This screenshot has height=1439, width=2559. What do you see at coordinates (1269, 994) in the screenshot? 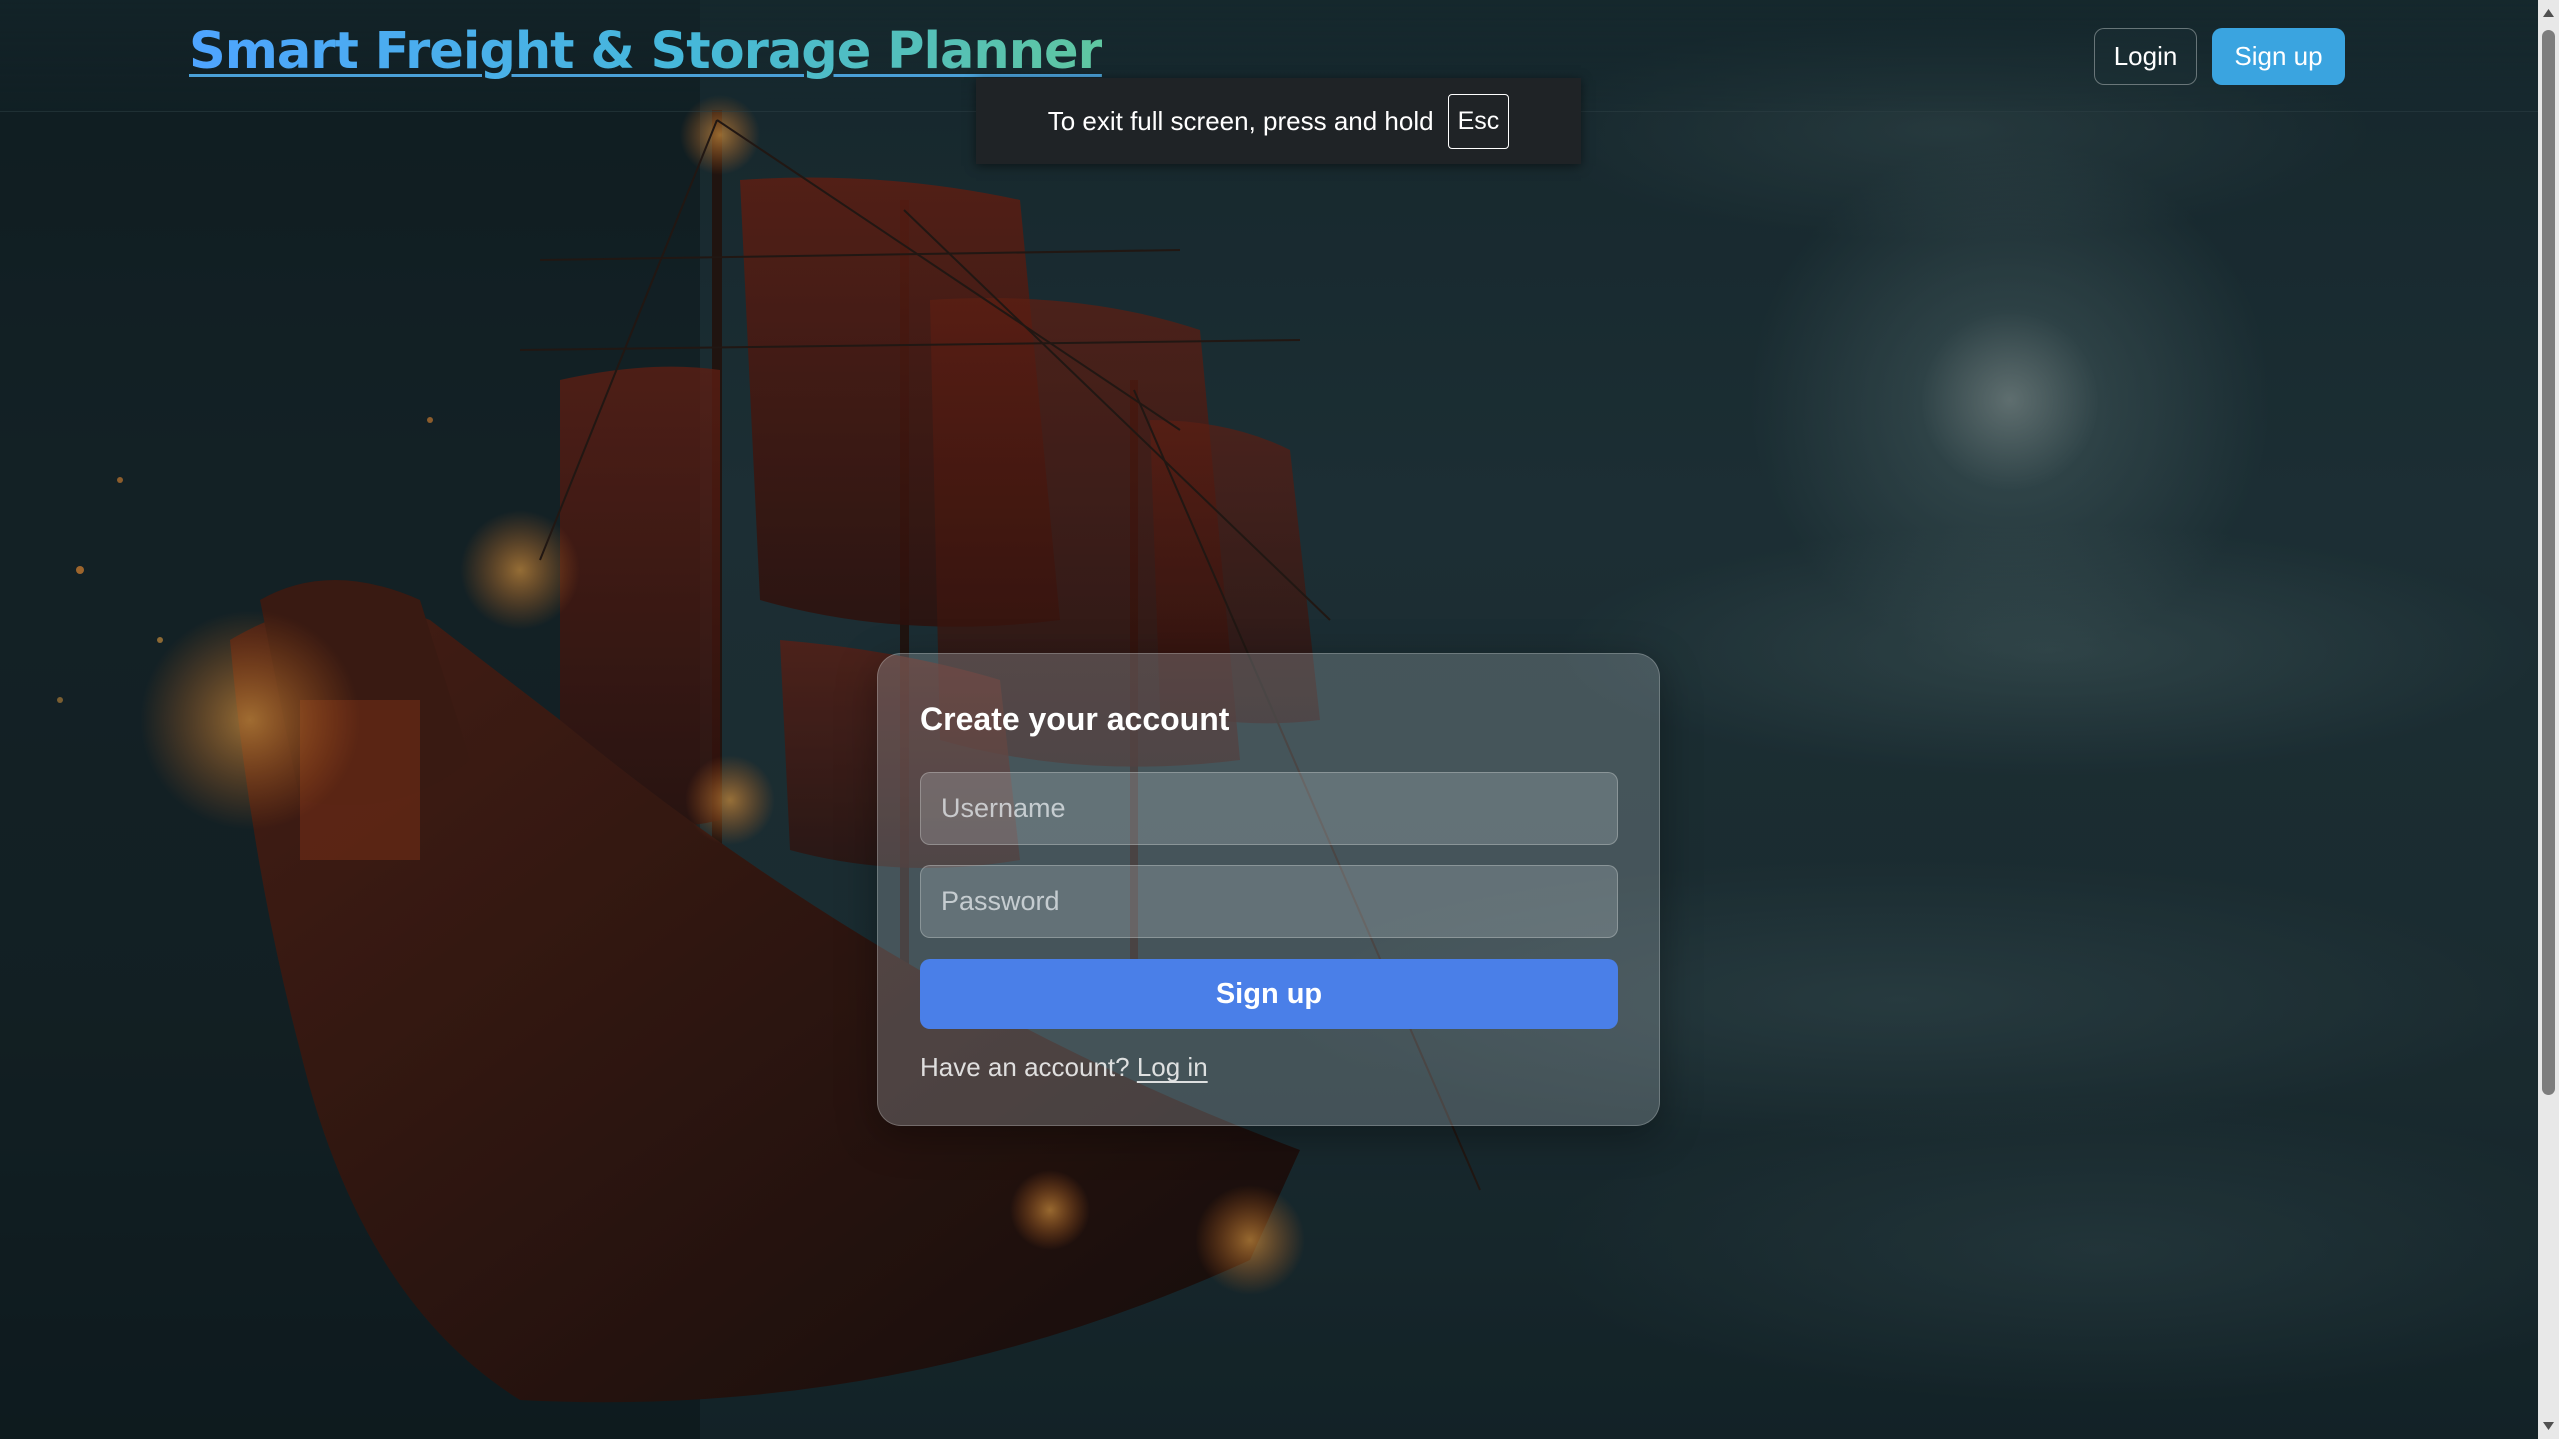
I see `signup-submit-button: Sign up` at bounding box center [1269, 994].